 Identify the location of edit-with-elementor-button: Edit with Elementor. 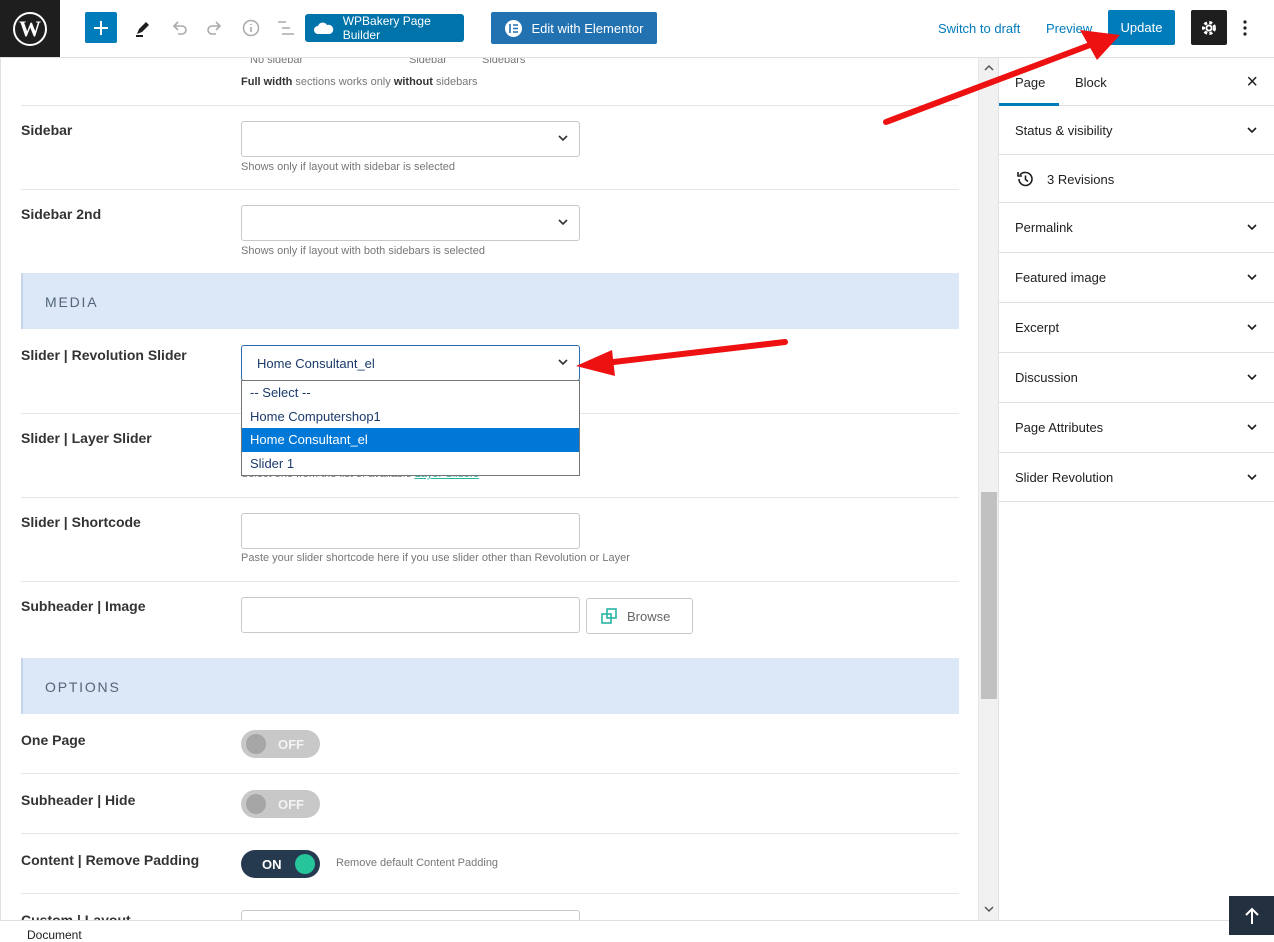
(574, 28).